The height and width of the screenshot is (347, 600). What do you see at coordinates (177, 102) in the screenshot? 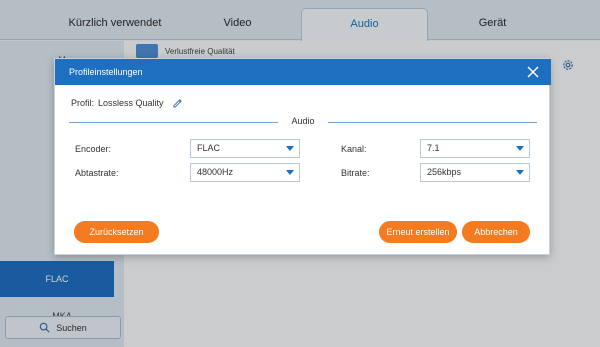
I see `pencil-icon` at bounding box center [177, 102].